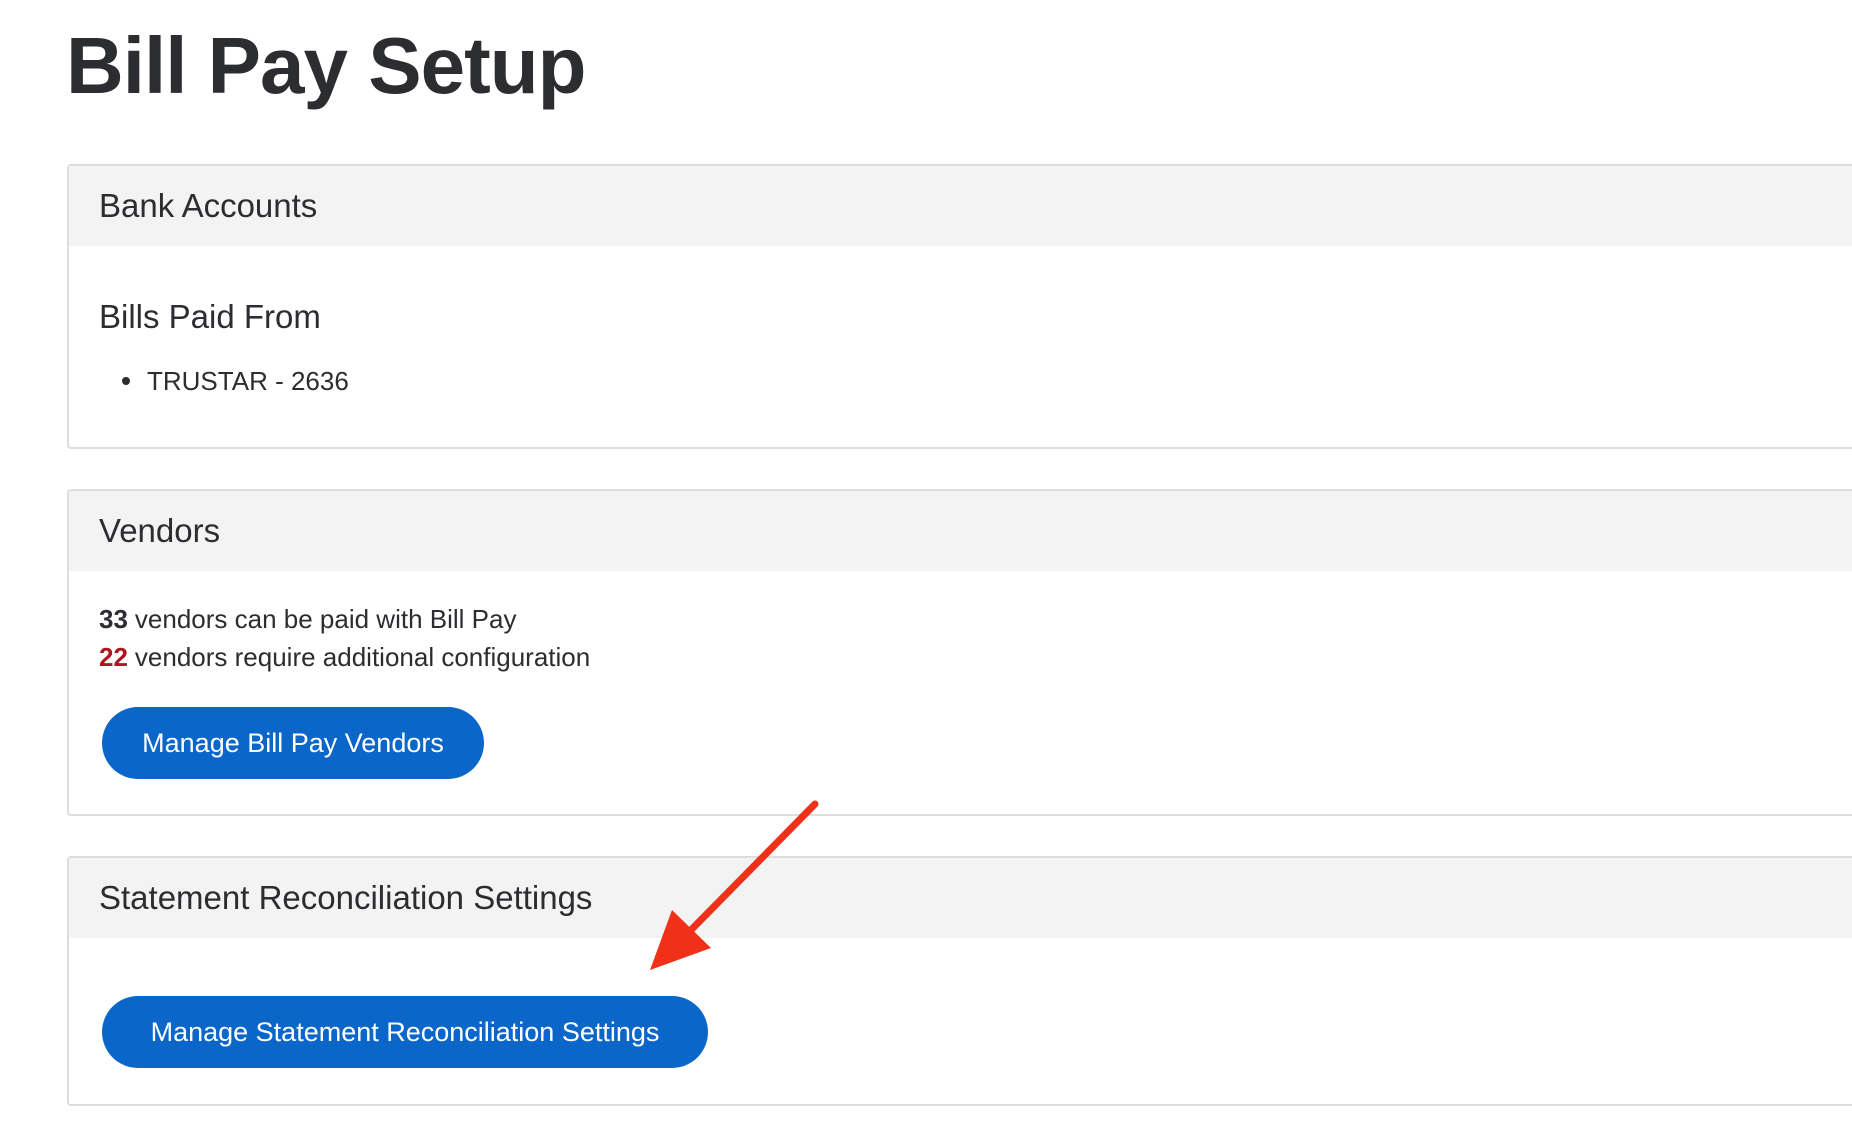 The image size is (1852, 1138). Describe the element at coordinates (405, 1032) in the screenshot. I see `manage-statement-reconciliation-button: Manage Statement Reconciliation Settings` at that location.